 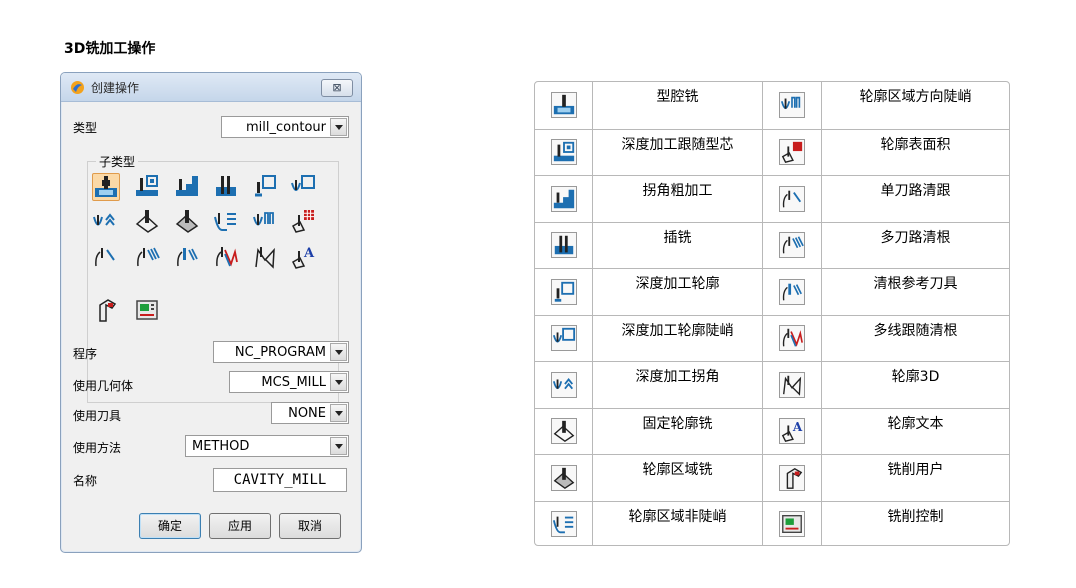 What do you see at coordinates (170, 526) in the screenshot?
I see `ok-button: 确定` at bounding box center [170, 526].